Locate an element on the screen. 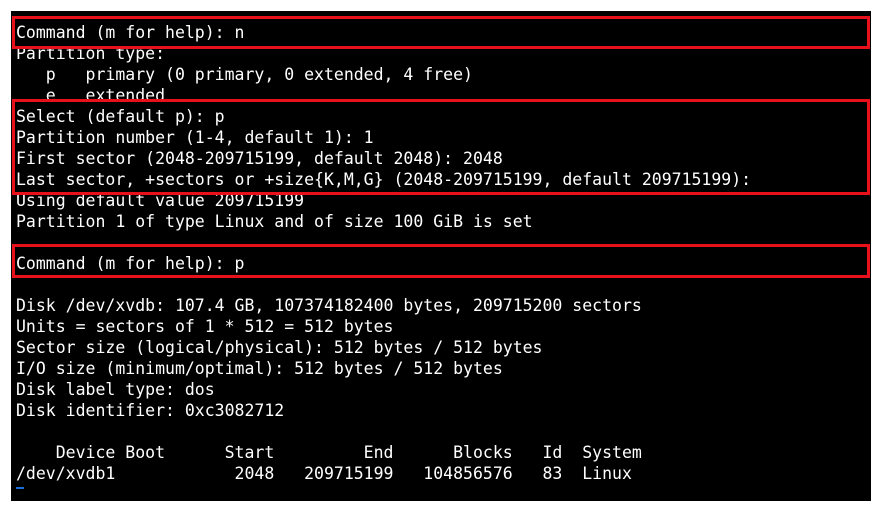 Image resolution: width=891 pixels, height=515 pixels. terminal-line-disk-identifier: Disk identifier: 0xc3082712 is located at coordinates (150, 410).